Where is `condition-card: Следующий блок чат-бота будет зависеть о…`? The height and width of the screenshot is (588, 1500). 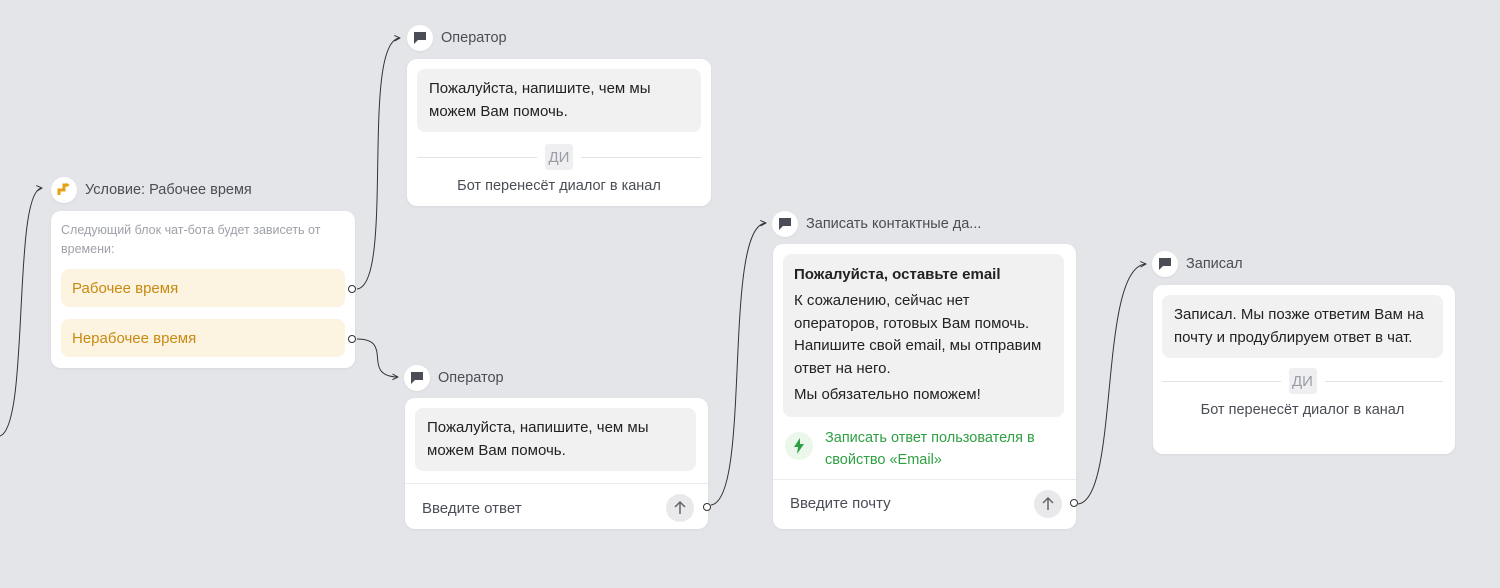 condition-card: Следующий блок чат-бота будет зависеть о… is located at coordinates (203, 289).